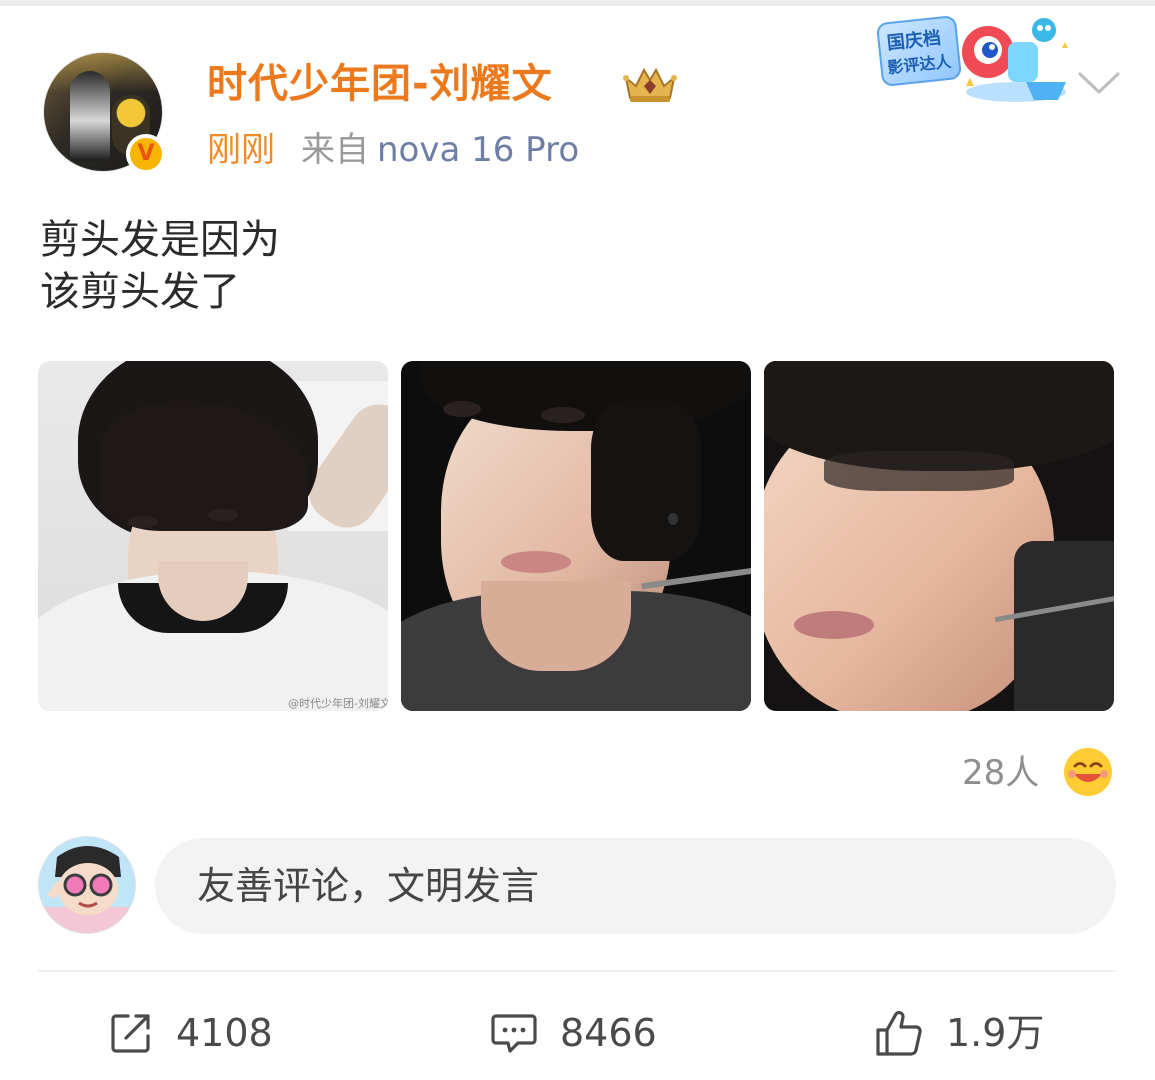 Image resolution: width=1155 pixels, height=1080 pixels. I want to click on crown-badge-icon, so click(650, 84).